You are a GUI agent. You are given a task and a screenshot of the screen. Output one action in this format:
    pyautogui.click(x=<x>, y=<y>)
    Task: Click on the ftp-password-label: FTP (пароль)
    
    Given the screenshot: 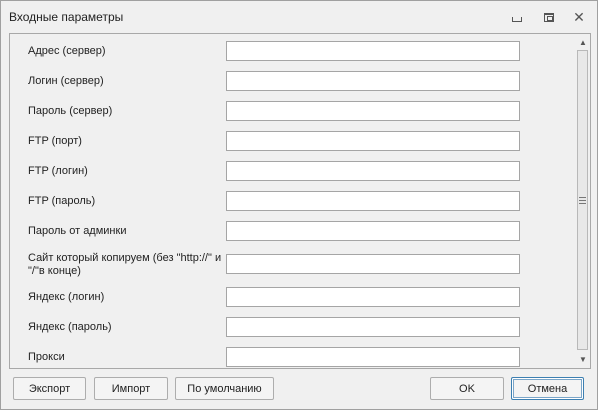 What is the action you would take?
    pyautogui.click(x=62, y=201)
    